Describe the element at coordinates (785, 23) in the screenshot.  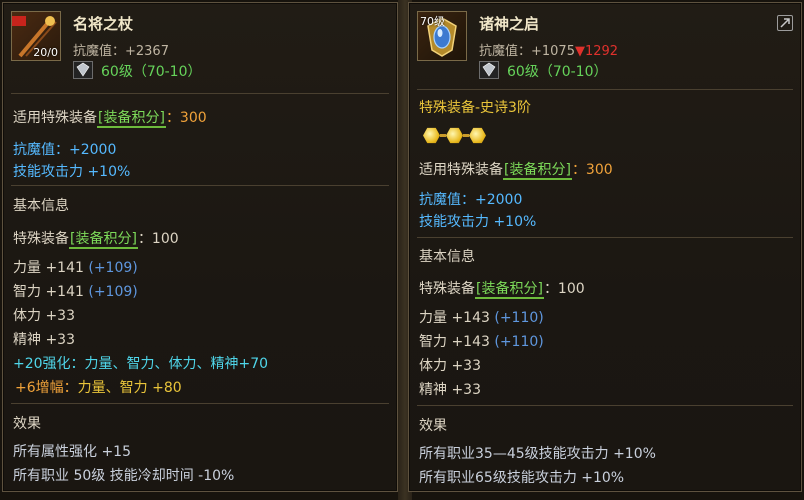
I see `compare-icon` at that location.